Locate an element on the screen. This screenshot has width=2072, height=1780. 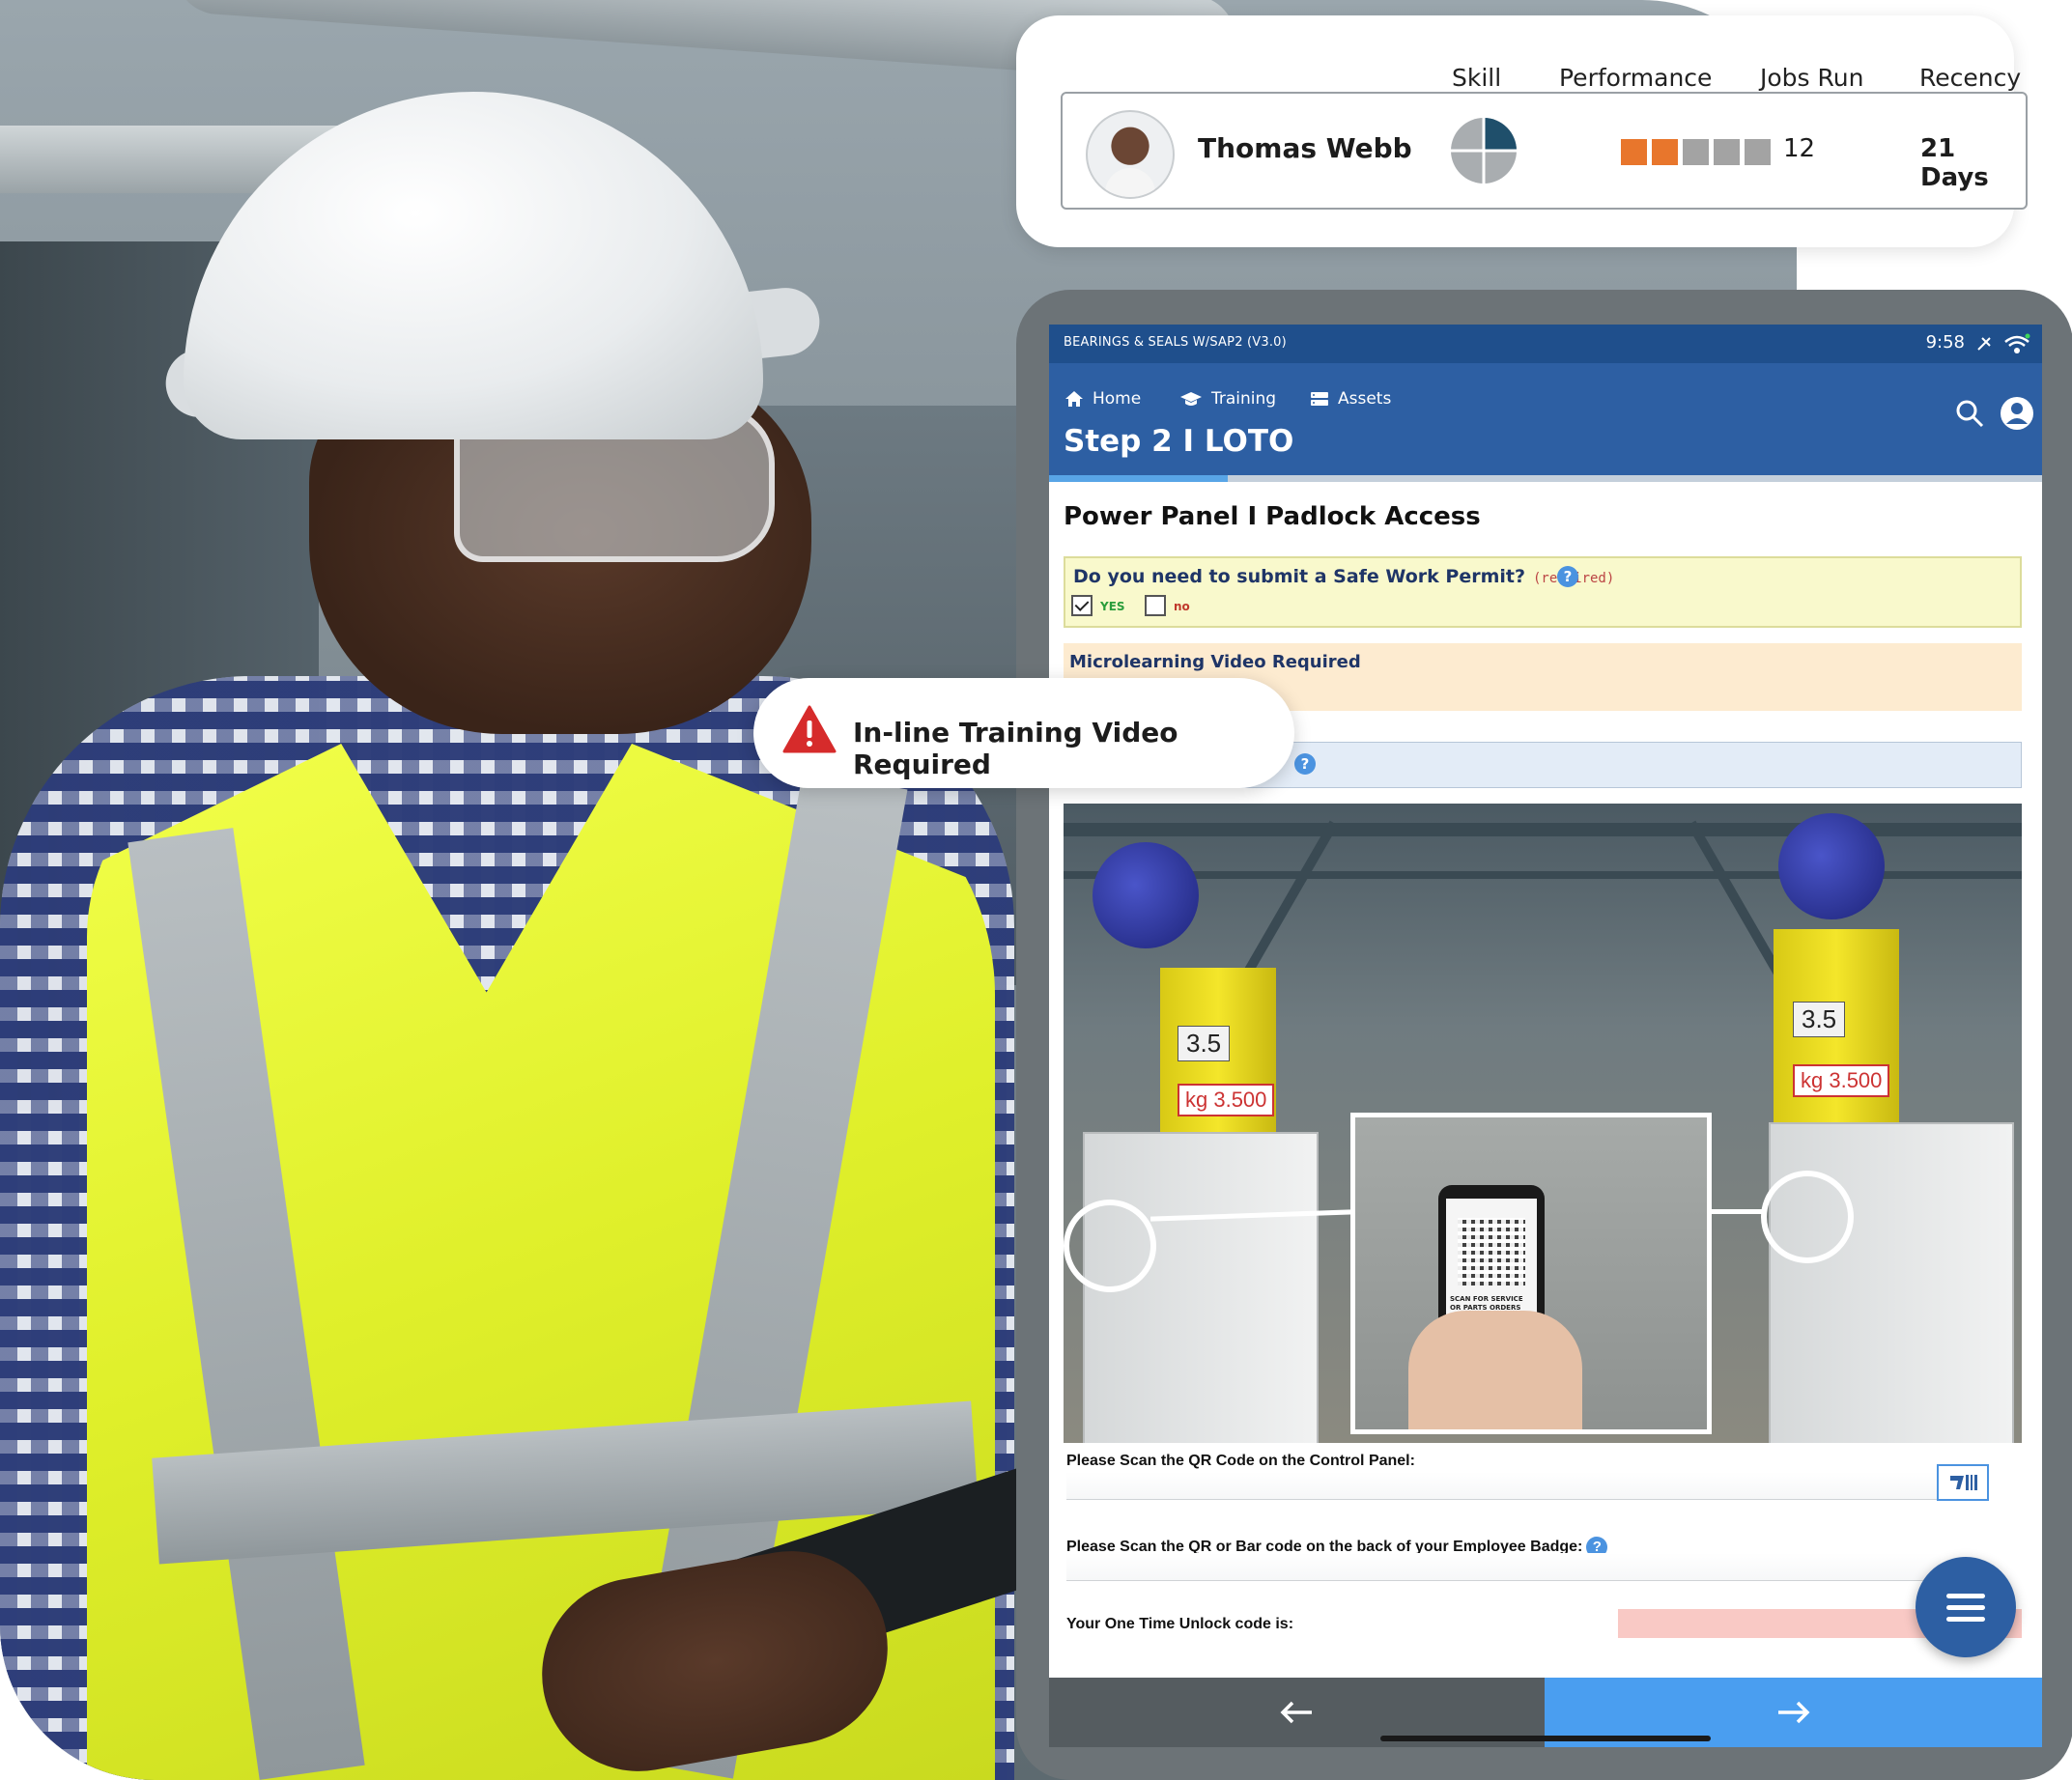
home-icon is located at coordinates (1074, 399).